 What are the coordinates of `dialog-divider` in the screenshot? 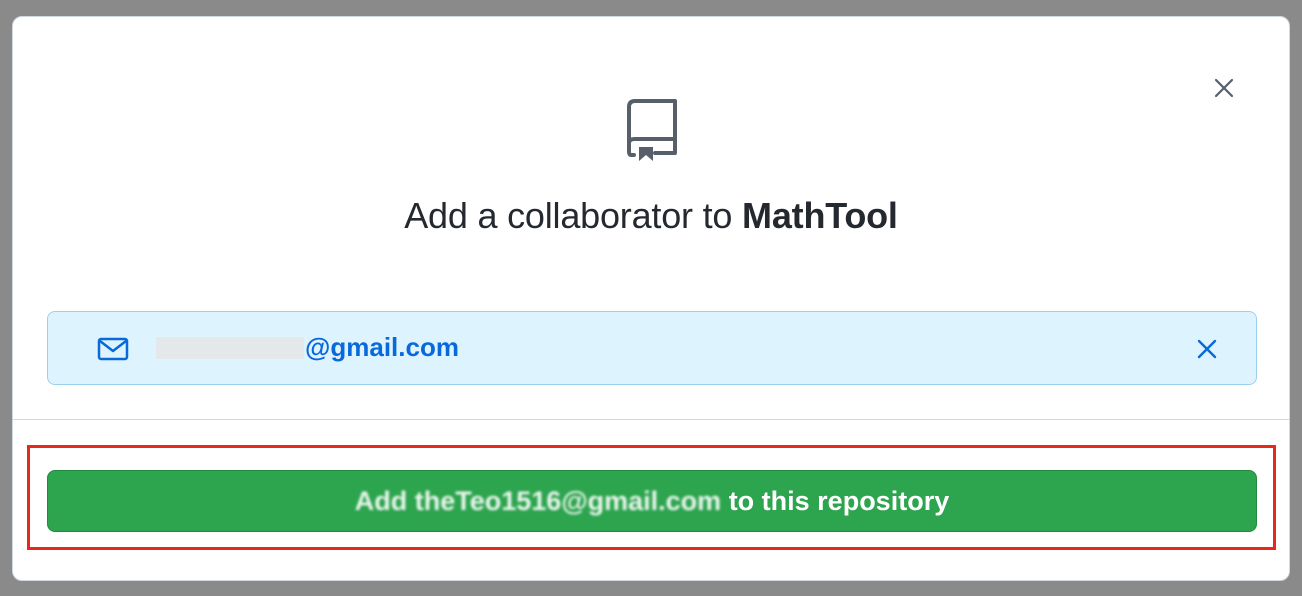 It's located at (651, 419).